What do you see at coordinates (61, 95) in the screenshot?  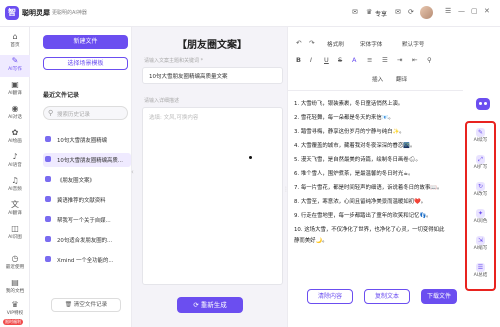 I see `recent-files-title: 最近文件记录` at bounding box center [61, 95].